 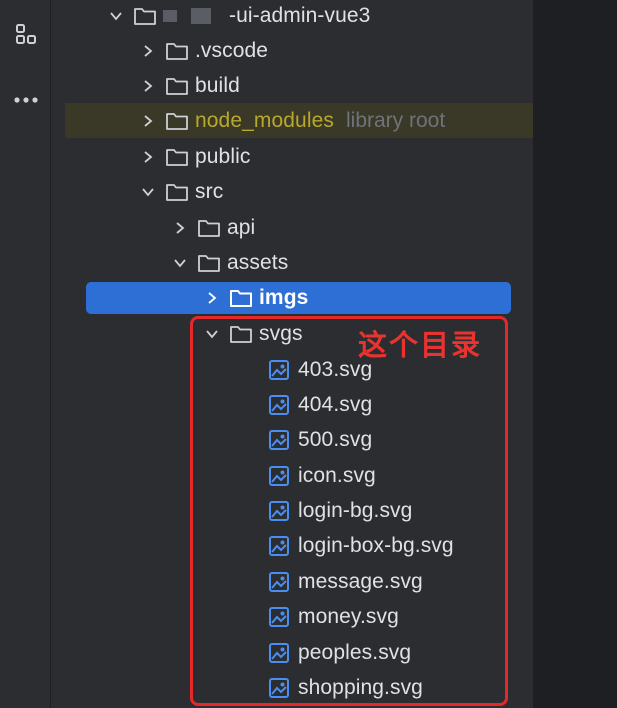 What do you see at coordinates (232, 50) in the screenshot?
I see `folder-label: .vscode` at bounding box center [232, 50].